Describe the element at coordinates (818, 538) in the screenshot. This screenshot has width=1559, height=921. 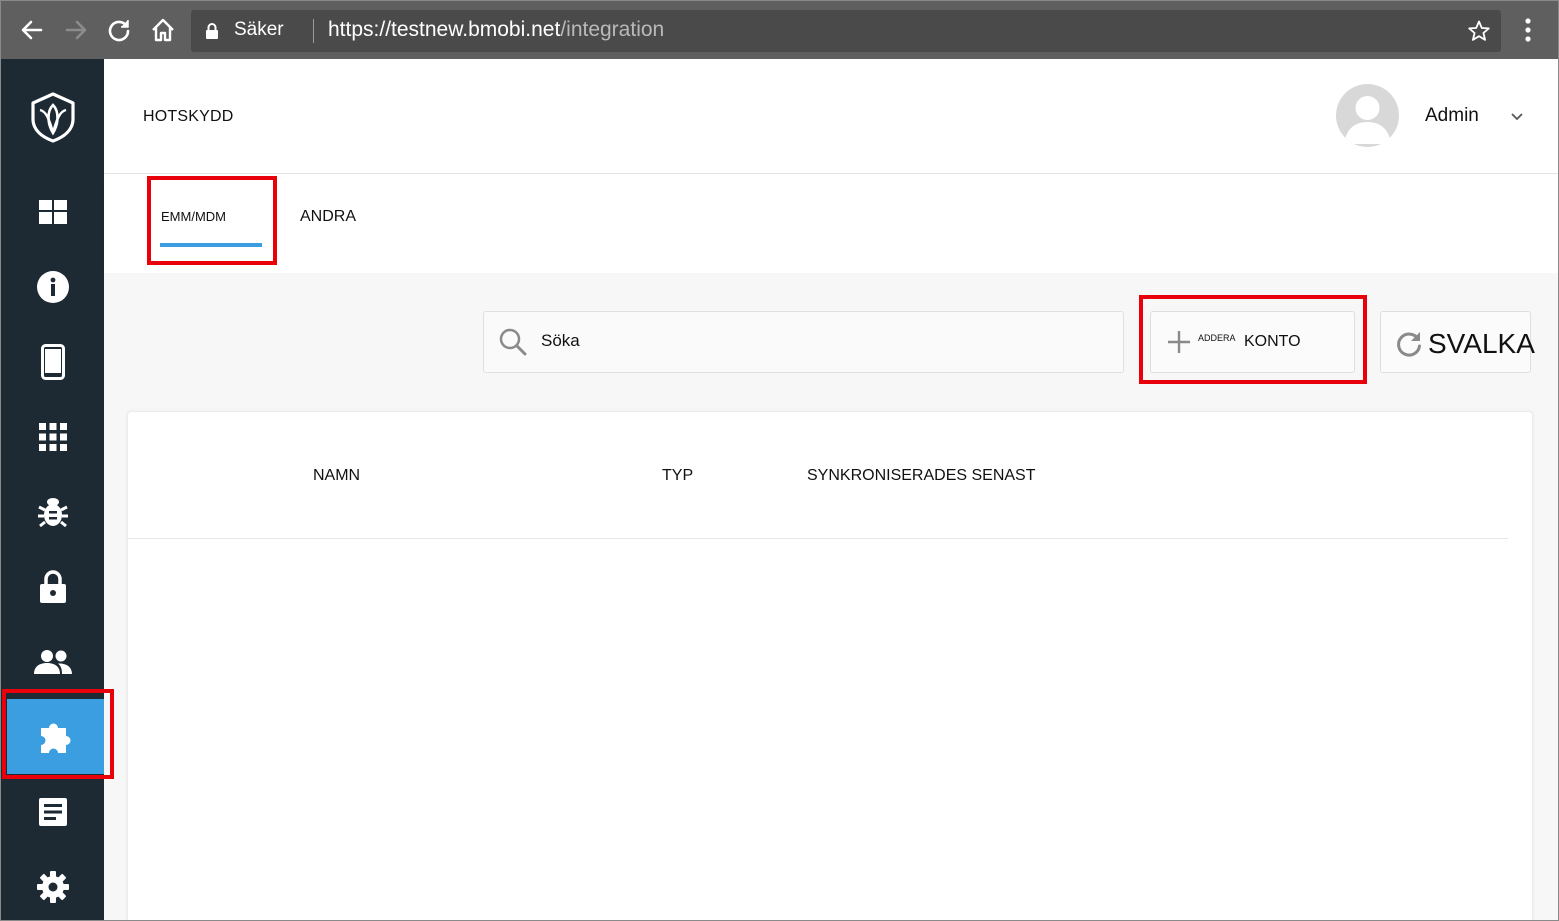
I see `header-divider` at that location.